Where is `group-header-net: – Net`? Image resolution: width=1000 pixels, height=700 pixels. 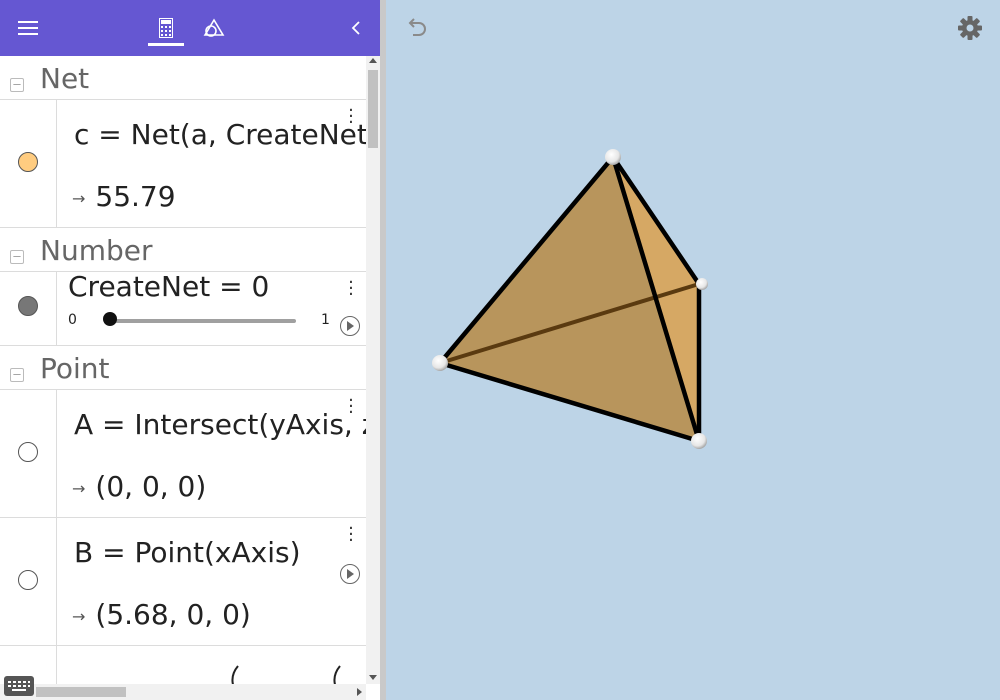 group-header-net: – Net is located at coordinates (183, 78).